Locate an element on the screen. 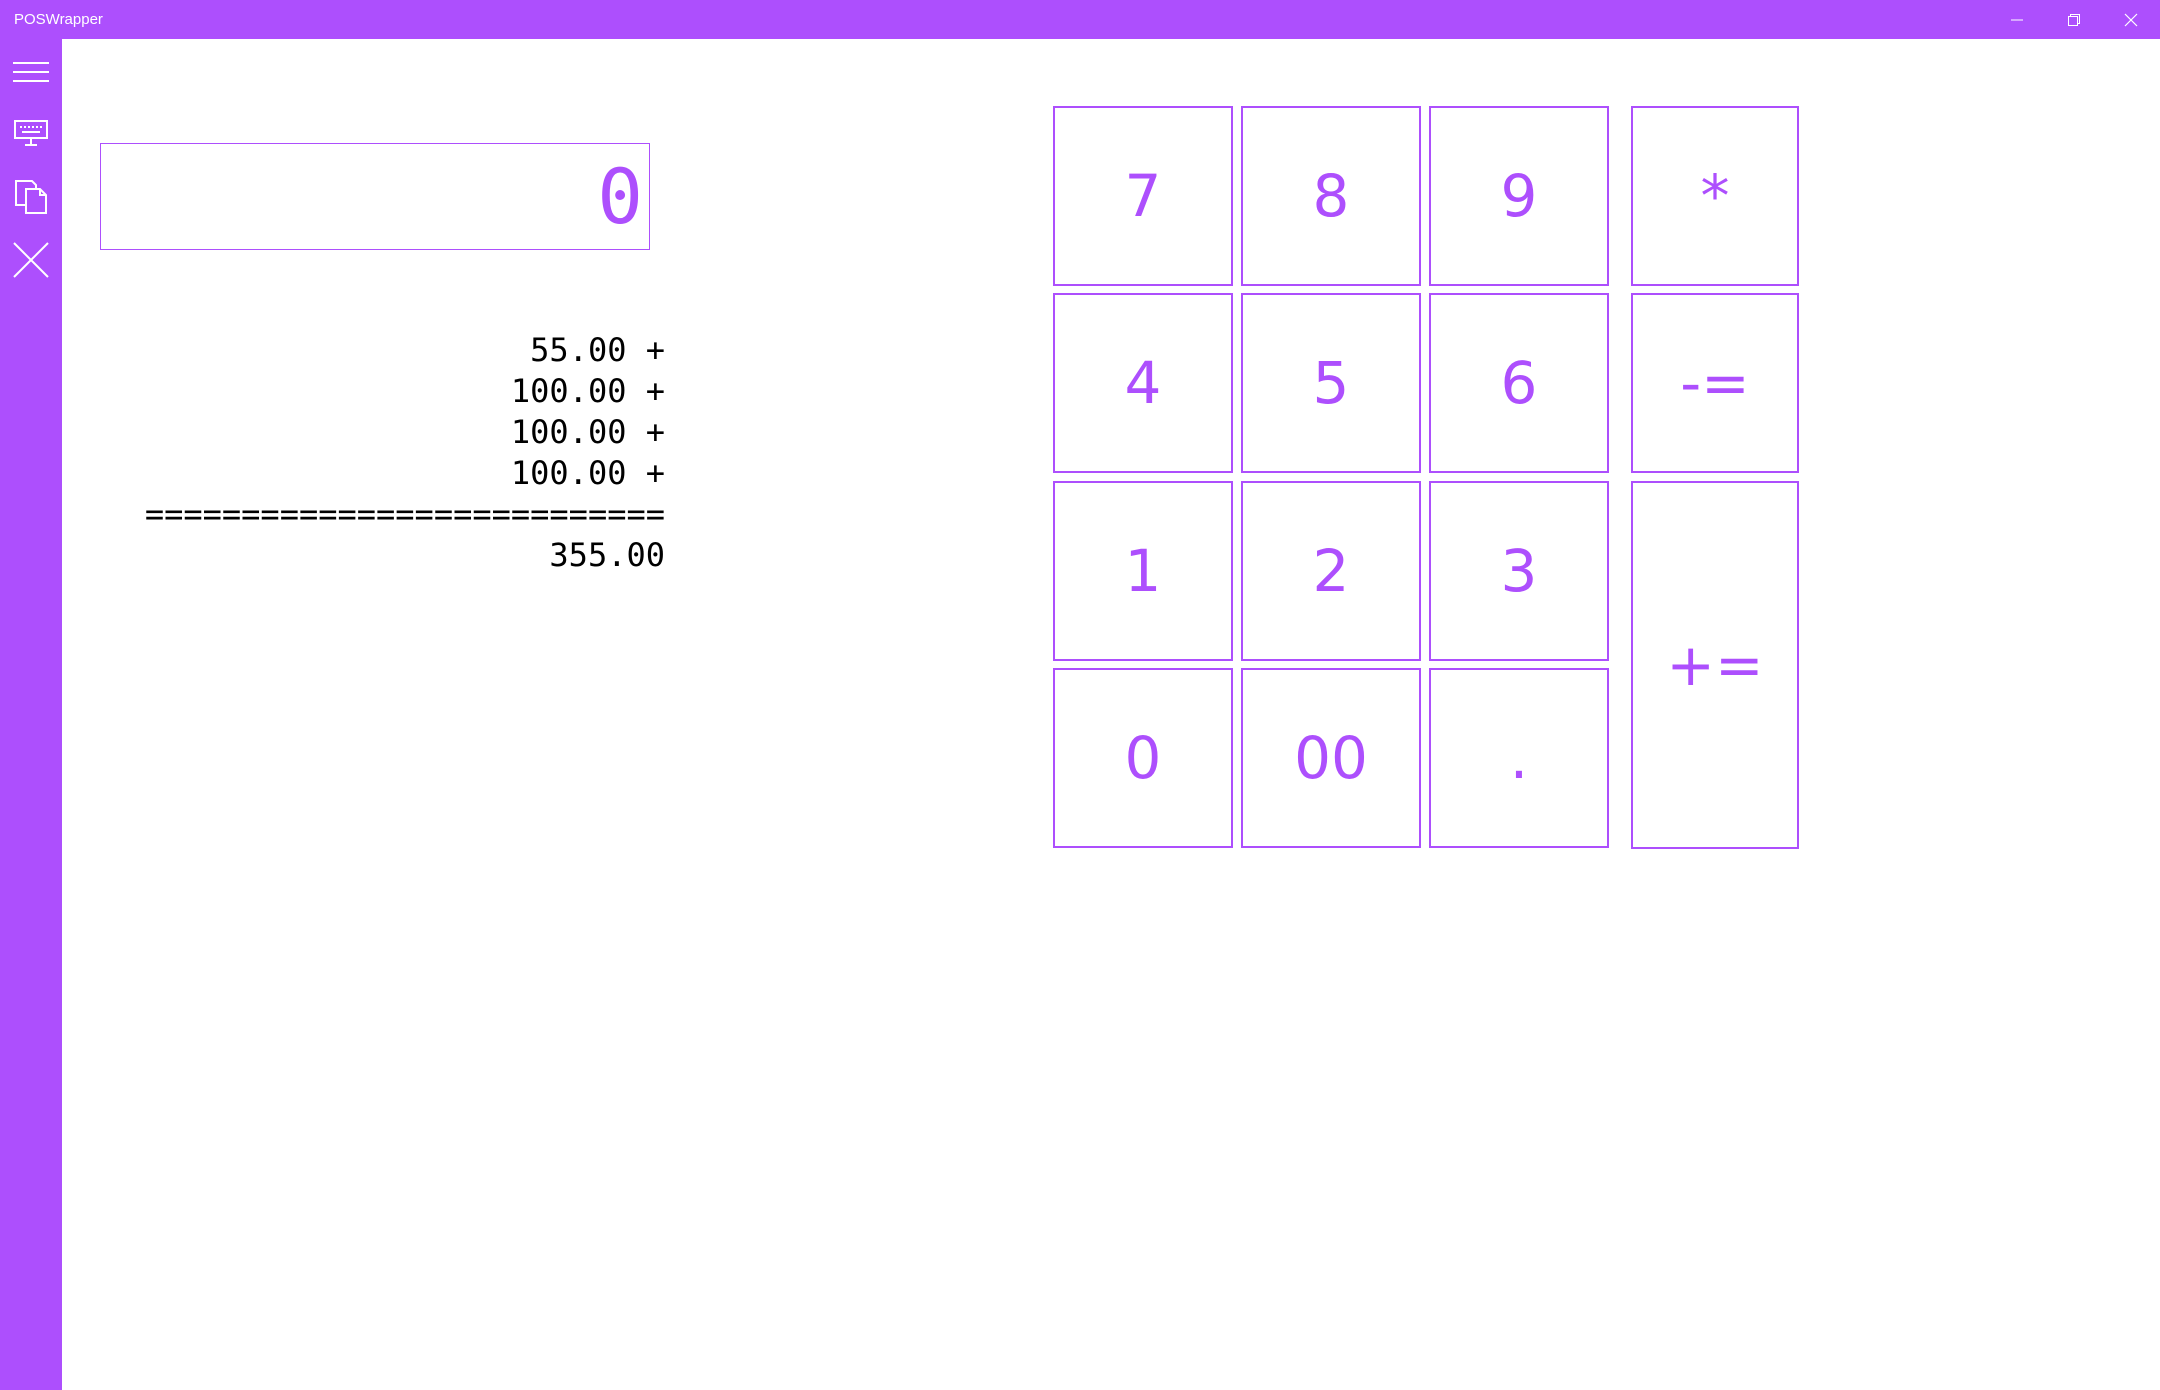  sidebar is located at coordinates (31, 714).